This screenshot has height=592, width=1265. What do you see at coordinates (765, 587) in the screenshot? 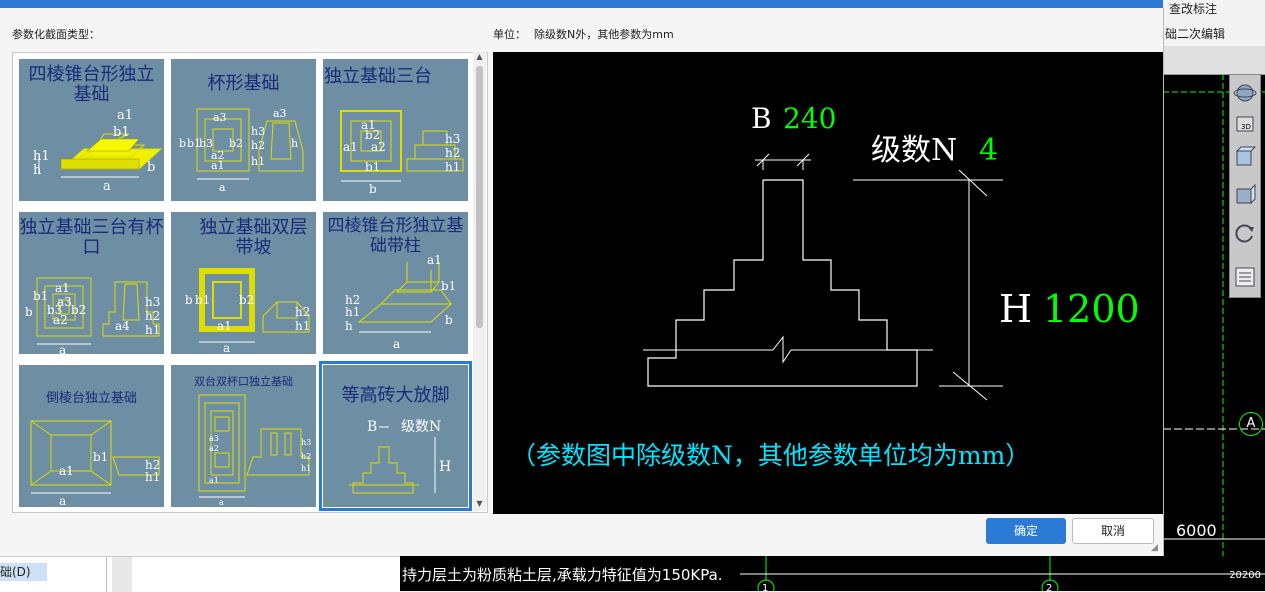
I see `axis-1-label: 1` at bounding box center [765, 587].